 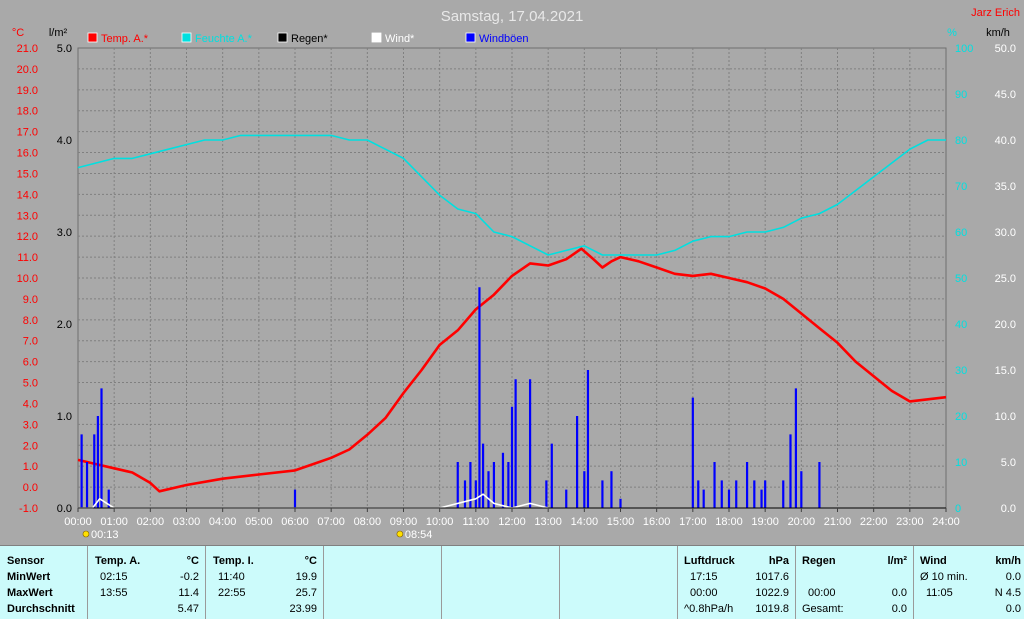 What do you see at coordinates (303, 609) in the screenshot?
I see `stats-temp-indoor-avg-value: 23.99` at bounding box center [303, 609].